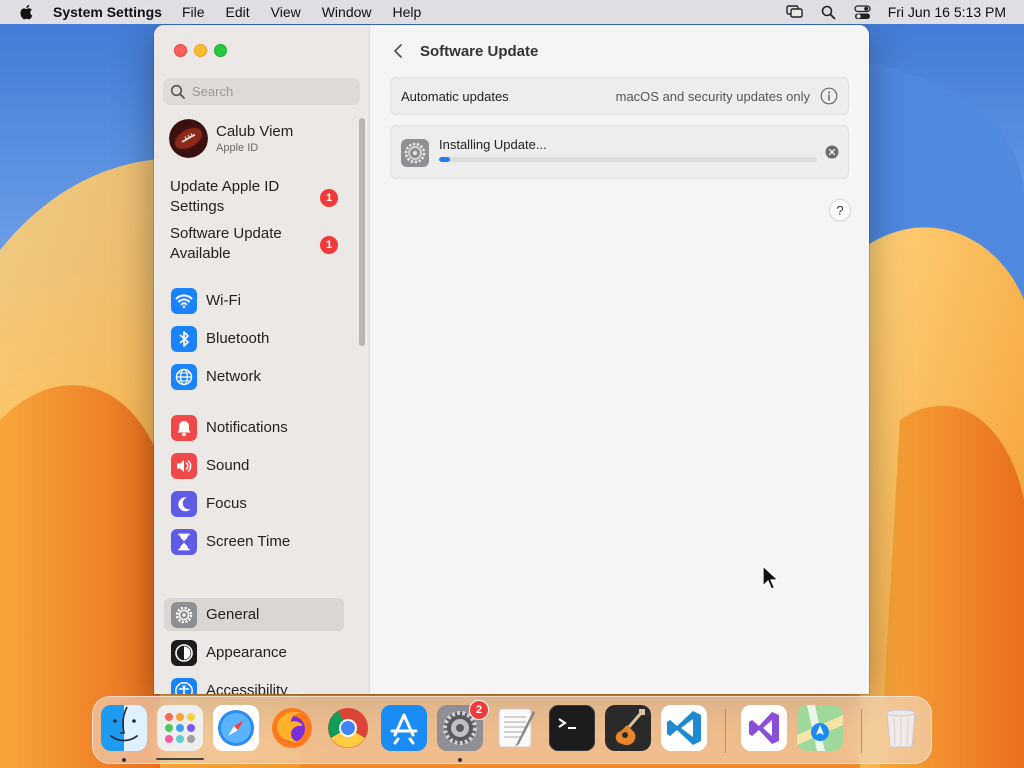 This screenshot has width=1024, height=768. I want to click on bell-icon, so click(184, 427).